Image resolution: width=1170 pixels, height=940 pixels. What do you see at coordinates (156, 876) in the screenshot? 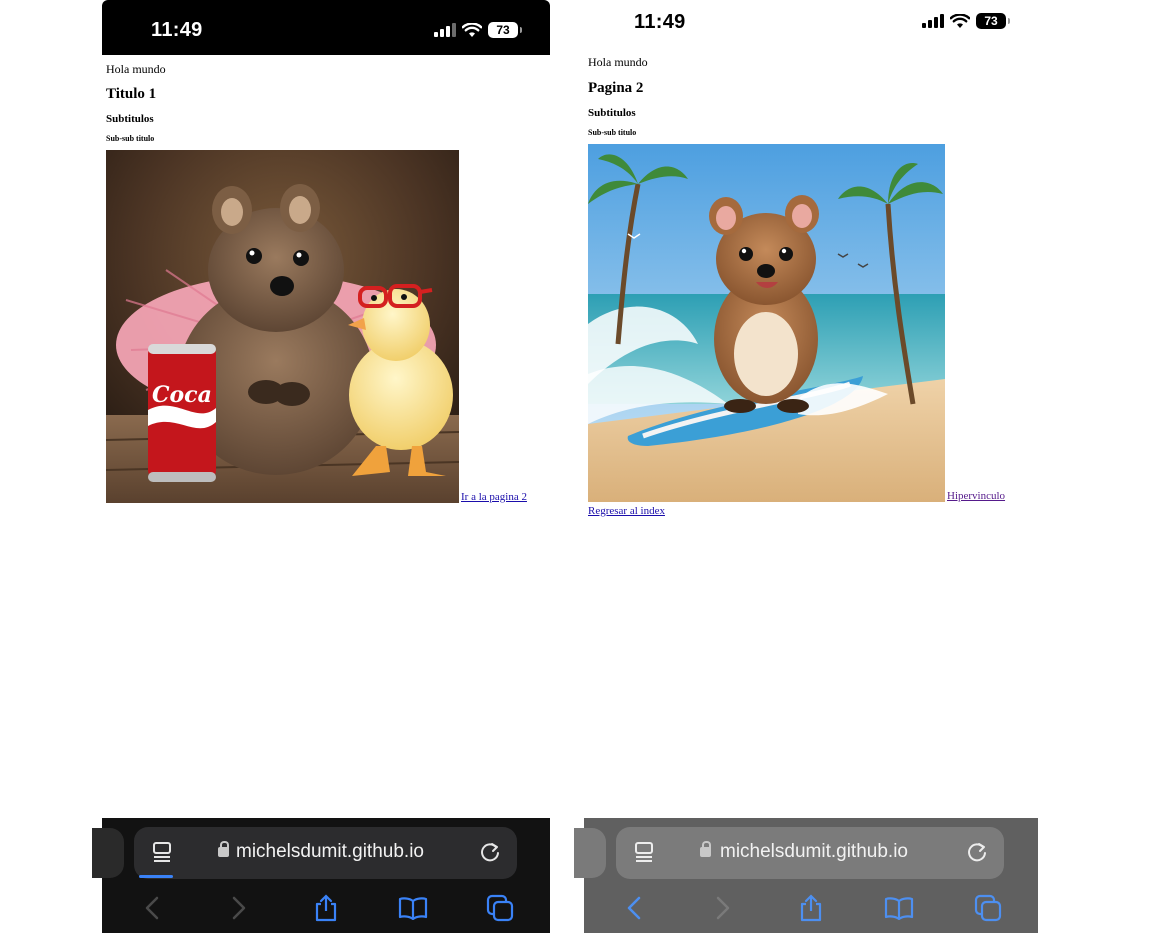
I see `active-tab-indicator` at bounding box center [156, 876].